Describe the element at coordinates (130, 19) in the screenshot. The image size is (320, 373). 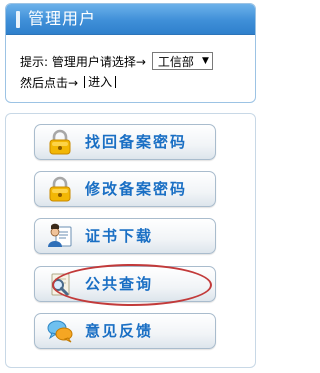
I see `panel-header: 管理用户` at that location.